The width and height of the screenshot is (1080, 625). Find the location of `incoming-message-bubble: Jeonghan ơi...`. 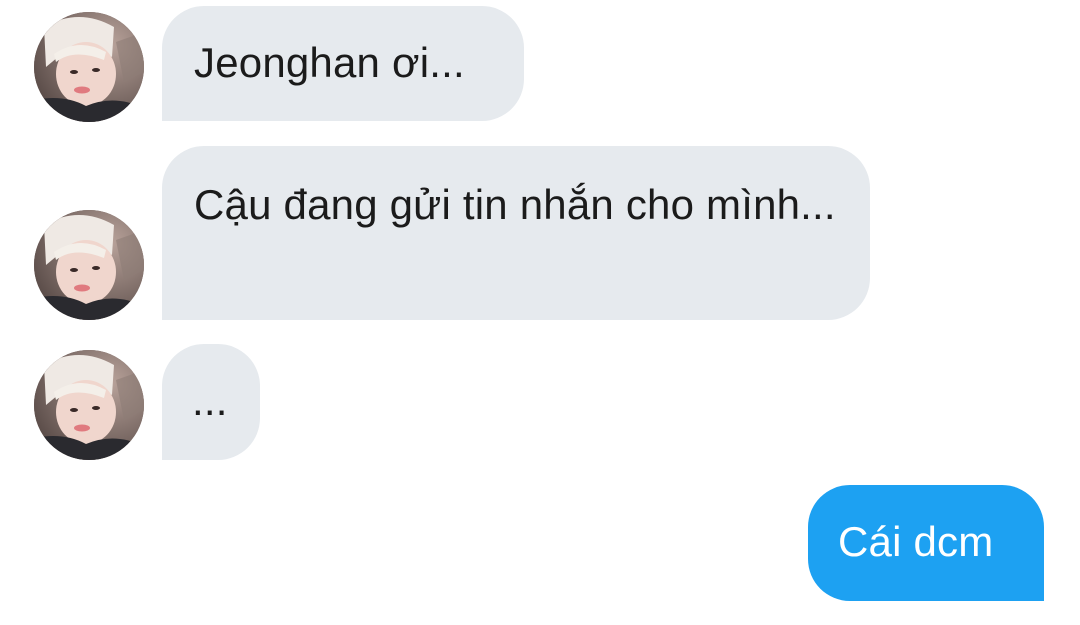

incoming-message-bubble: Jeonghan ơi... is located at coordinates (343, 63).